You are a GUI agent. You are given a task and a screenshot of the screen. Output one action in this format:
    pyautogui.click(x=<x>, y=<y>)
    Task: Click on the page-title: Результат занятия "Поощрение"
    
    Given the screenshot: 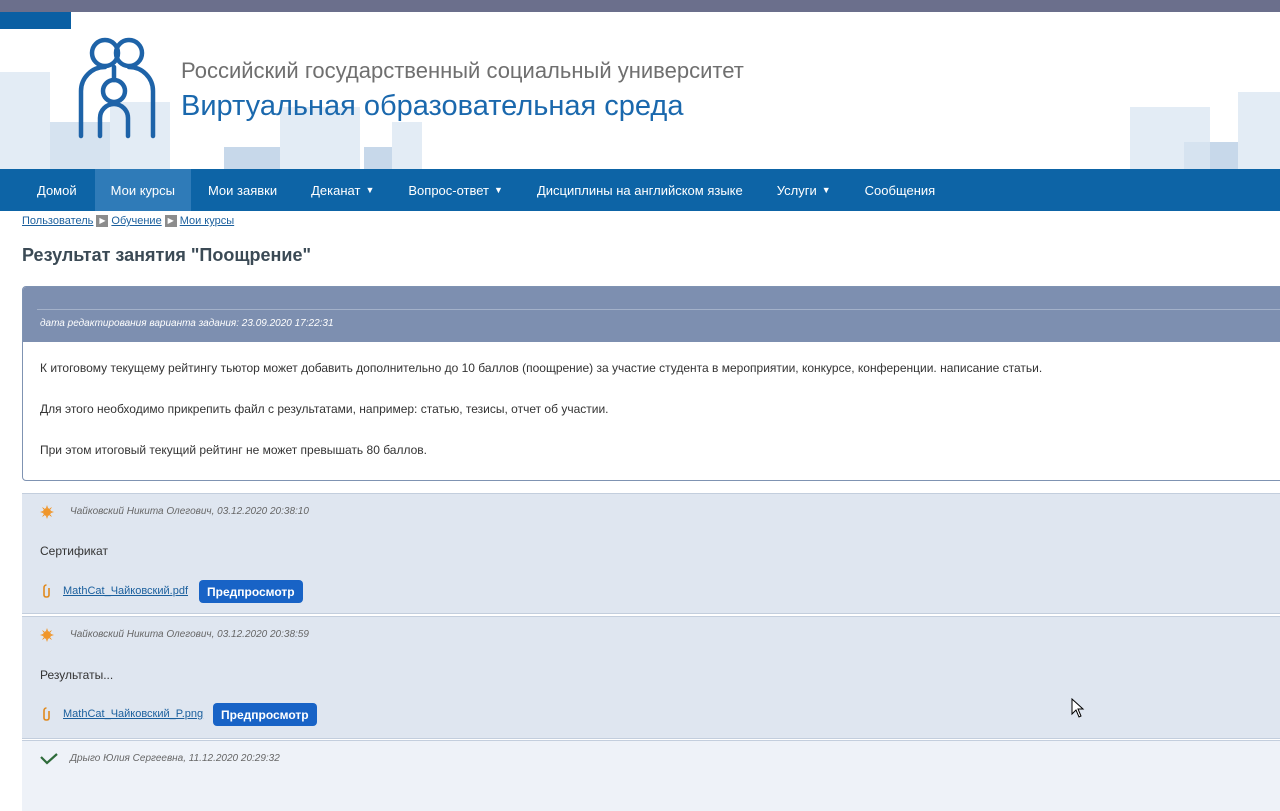 What is the action you would take?
    pyautogui.click(x=167, y=255)
    